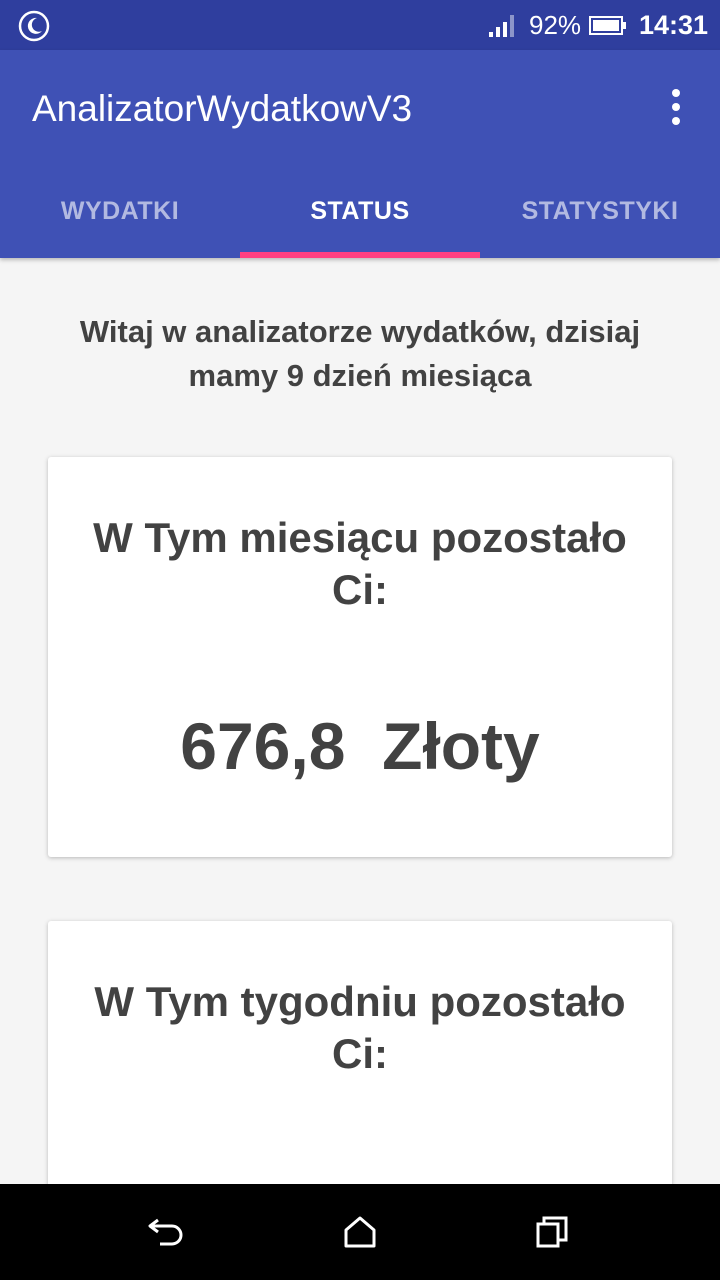  What do you see at coordinates (360, 563) in the screenshot?
I see `month-remaining-label: W Tym miesiącu pozostało Ci:` at bounding box center [360, 563].